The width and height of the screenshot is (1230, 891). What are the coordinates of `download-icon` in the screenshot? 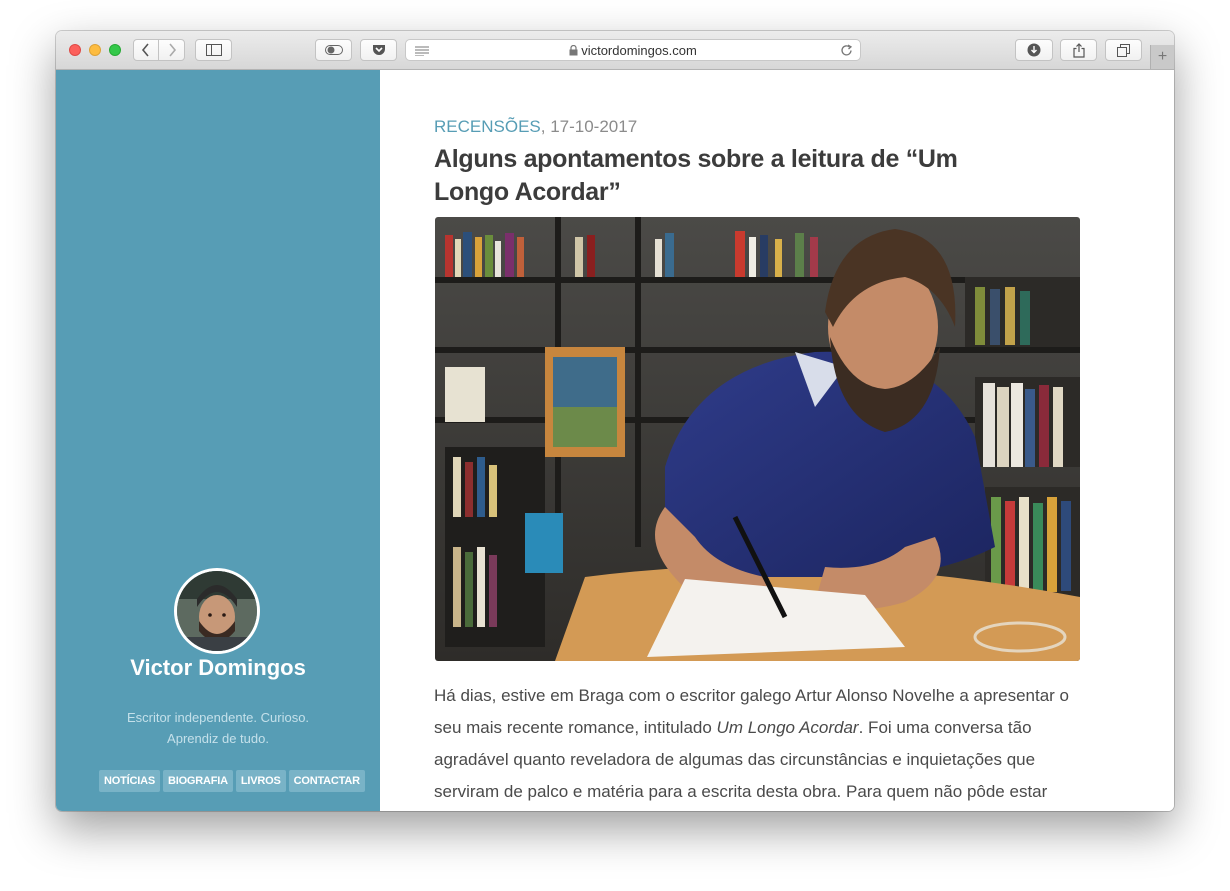 It's located at (1034, 50).